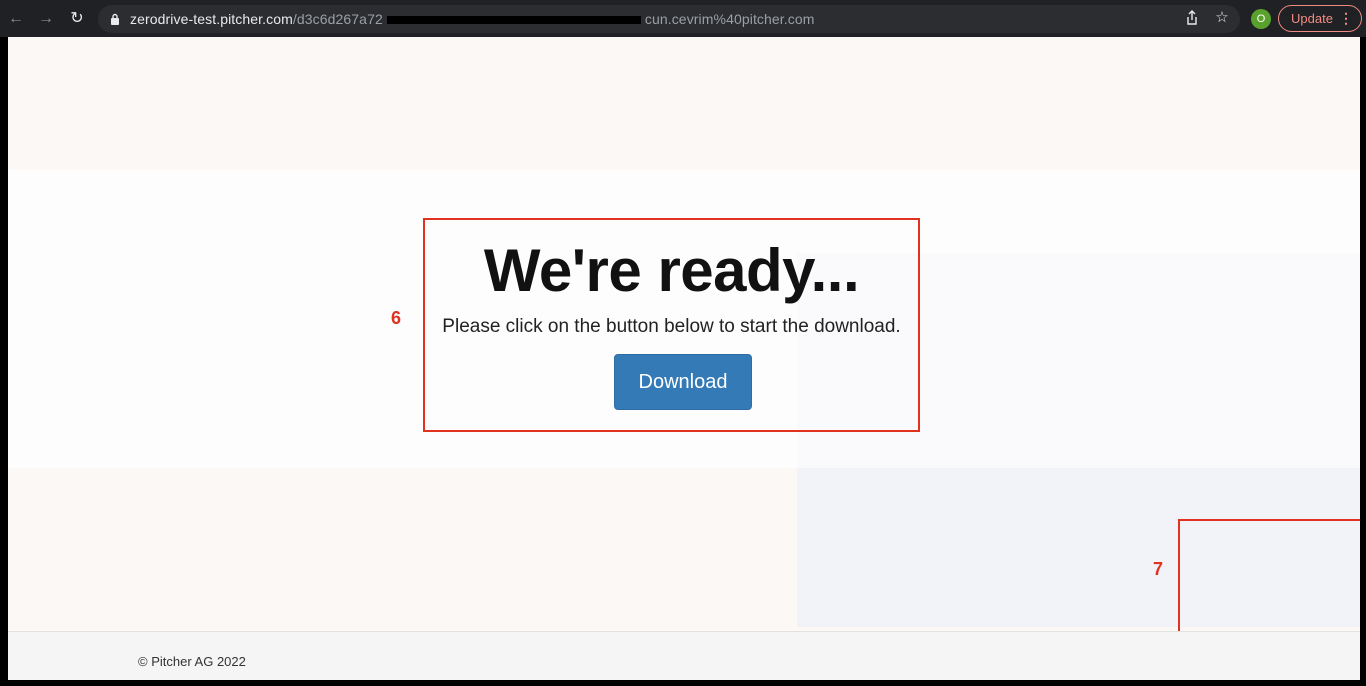 The image size is (1366, 686). Describe the element at coordinates (1312, 18) in the screenshot. I see `update-button-label: Update` at that location.